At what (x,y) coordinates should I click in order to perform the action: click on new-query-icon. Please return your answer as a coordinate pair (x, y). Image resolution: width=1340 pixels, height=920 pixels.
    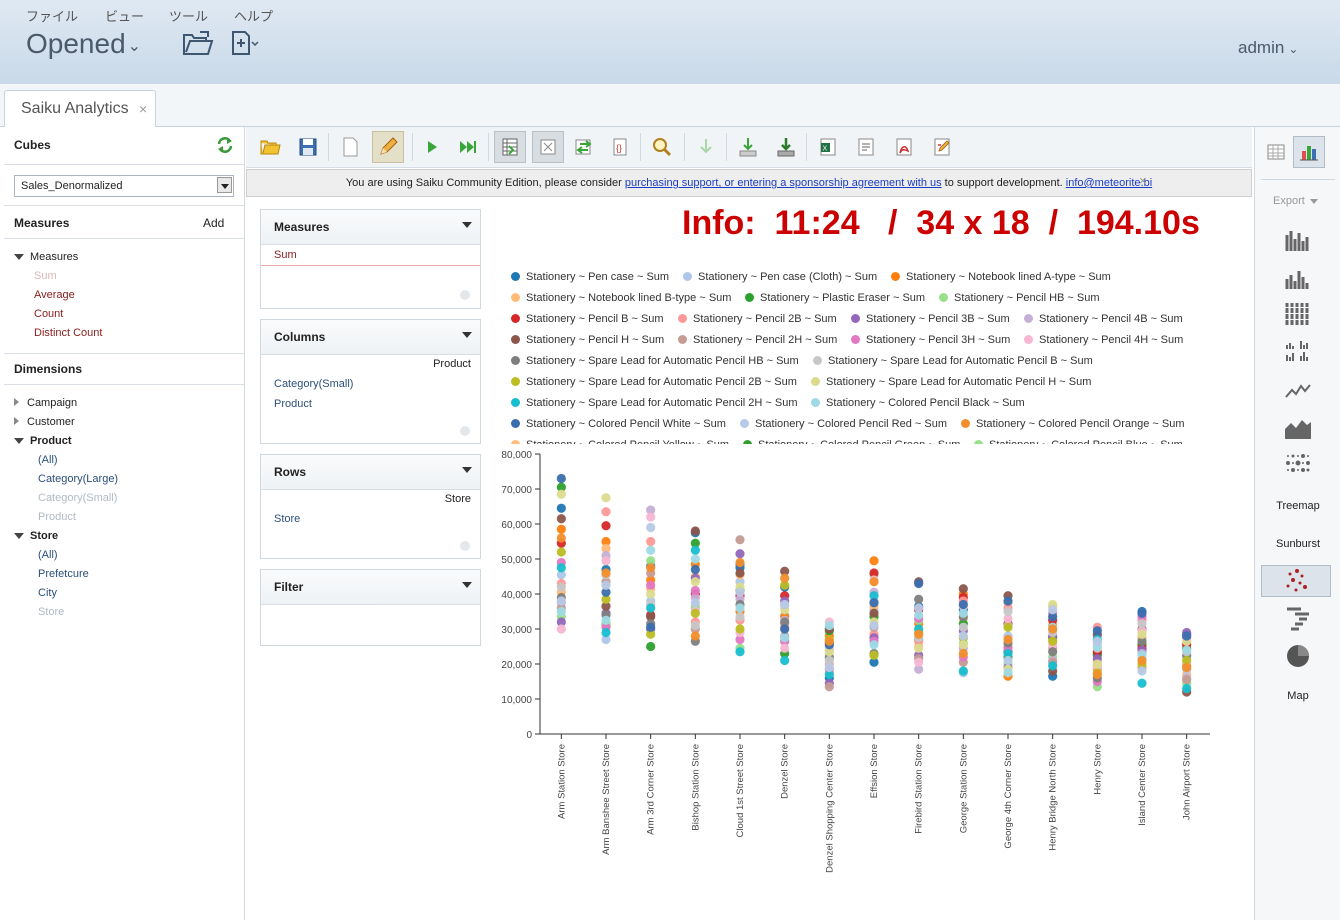
    Looking at the image, I should click on (350, 147).